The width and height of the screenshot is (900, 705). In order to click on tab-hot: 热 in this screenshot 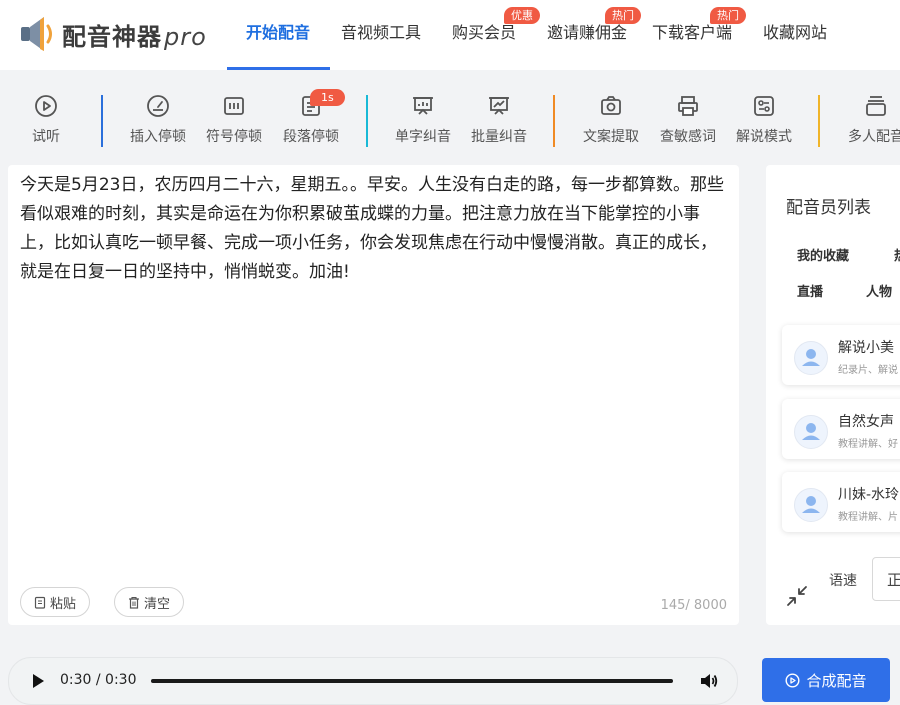, I will do `click(897, 254)`.